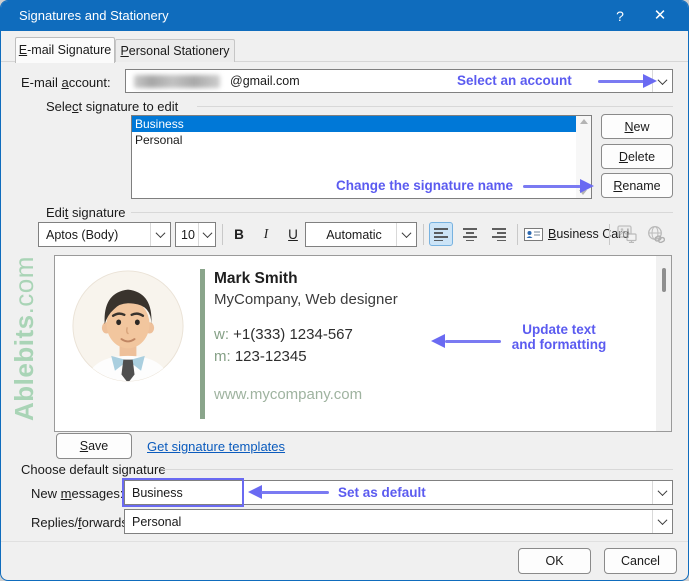  What do you see at coordinates (216, 446) in the screenshot?
I see `get-templates-link: Get signature templates` at bounding box center [216, 446].